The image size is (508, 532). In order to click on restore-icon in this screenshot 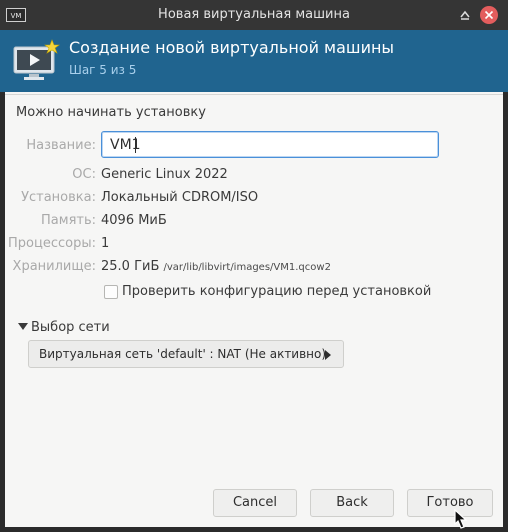, I will do `click(465, 15)`.